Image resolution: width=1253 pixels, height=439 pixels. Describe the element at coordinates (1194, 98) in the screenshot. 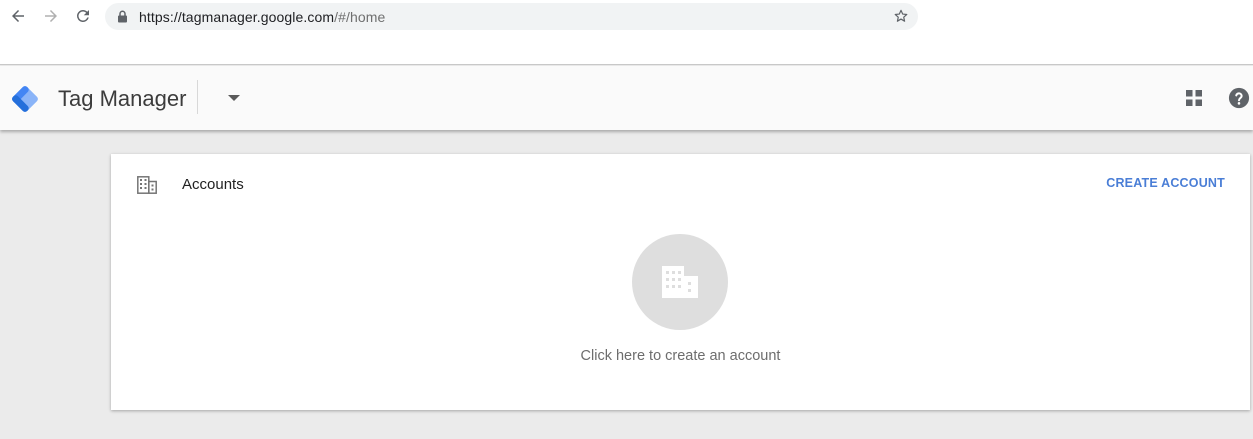

I see `apps-grid-icon` at that location.